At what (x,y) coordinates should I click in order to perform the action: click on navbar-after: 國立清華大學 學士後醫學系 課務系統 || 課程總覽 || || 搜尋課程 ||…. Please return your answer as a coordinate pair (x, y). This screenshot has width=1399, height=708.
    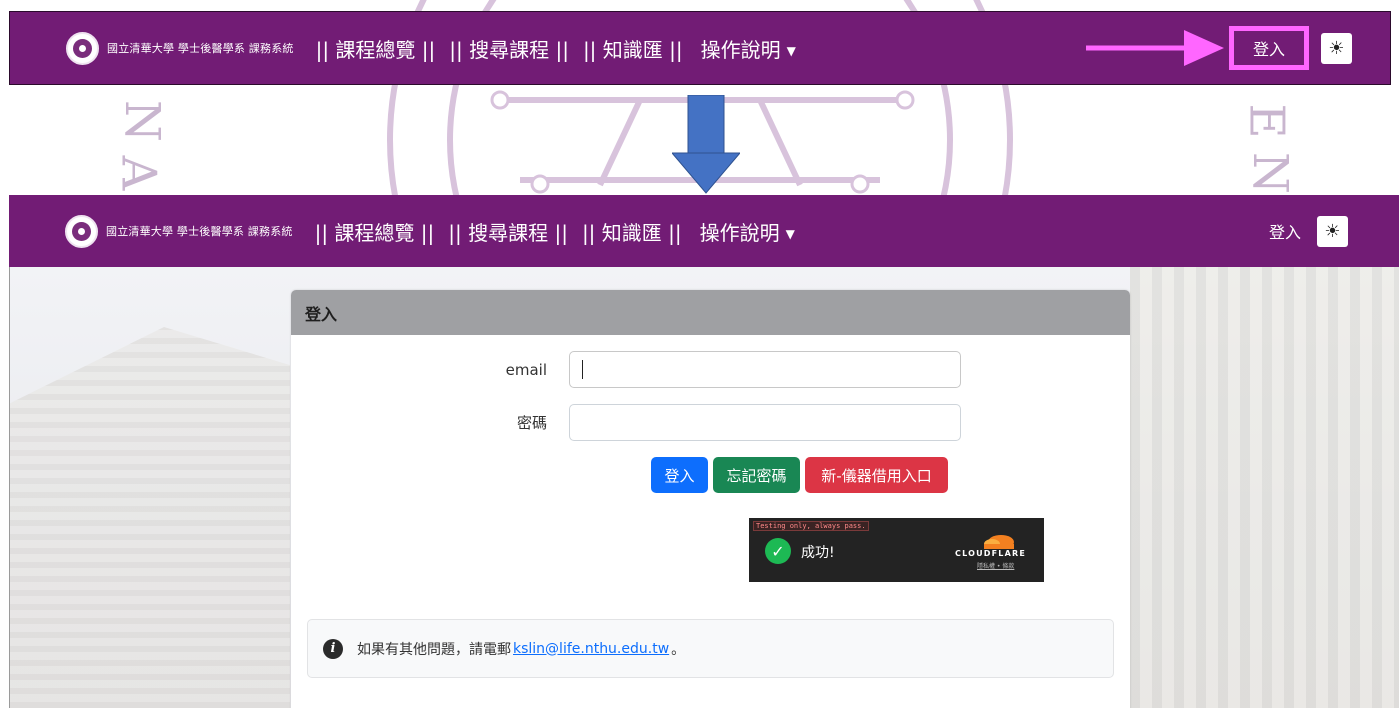
    Looking at the image, I should click on (704, 231).